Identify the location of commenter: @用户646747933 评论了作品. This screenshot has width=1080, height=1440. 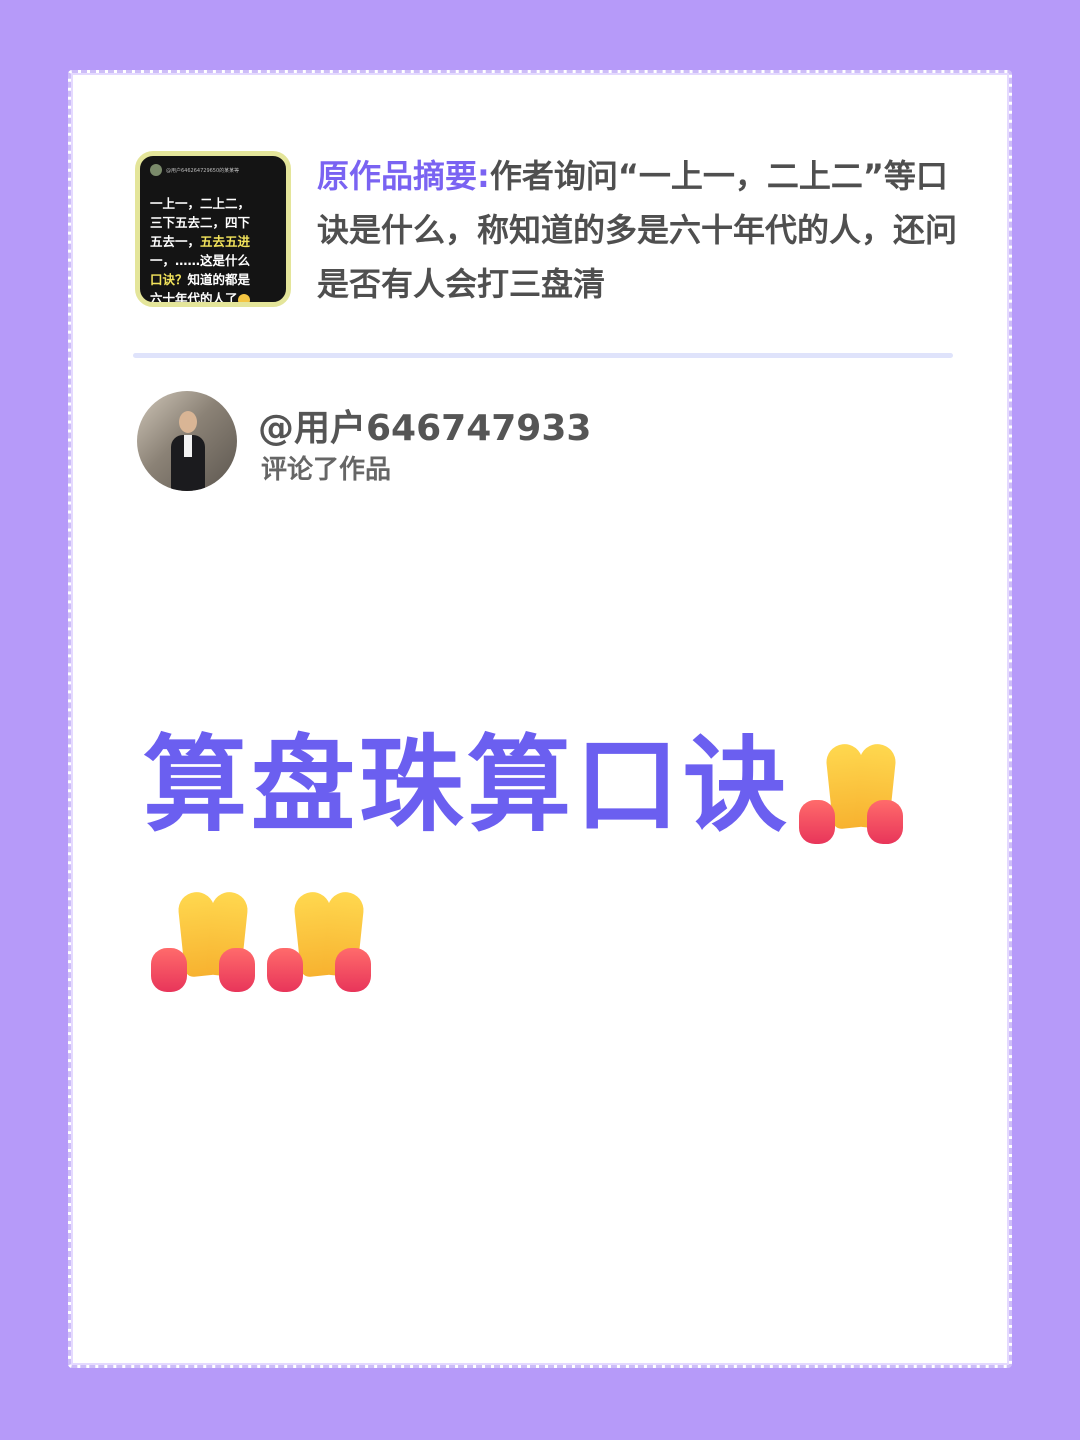
(387, 441).